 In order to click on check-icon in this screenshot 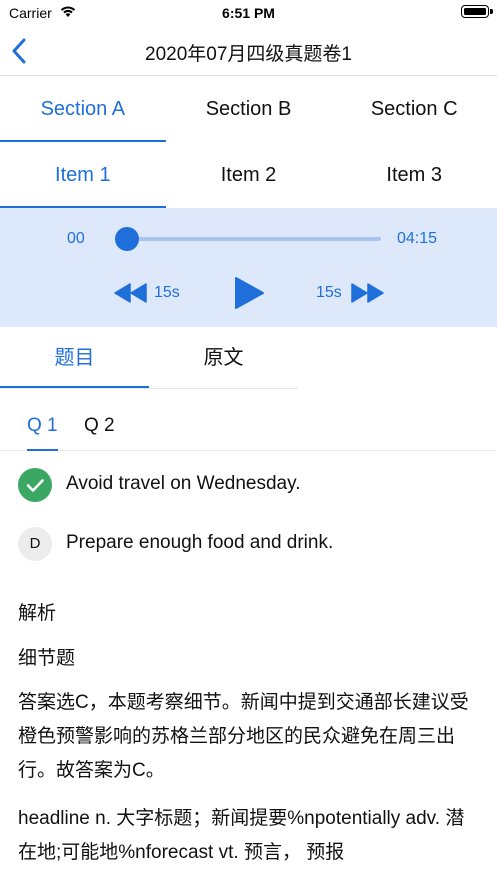, I will do `click(35, 485)`.